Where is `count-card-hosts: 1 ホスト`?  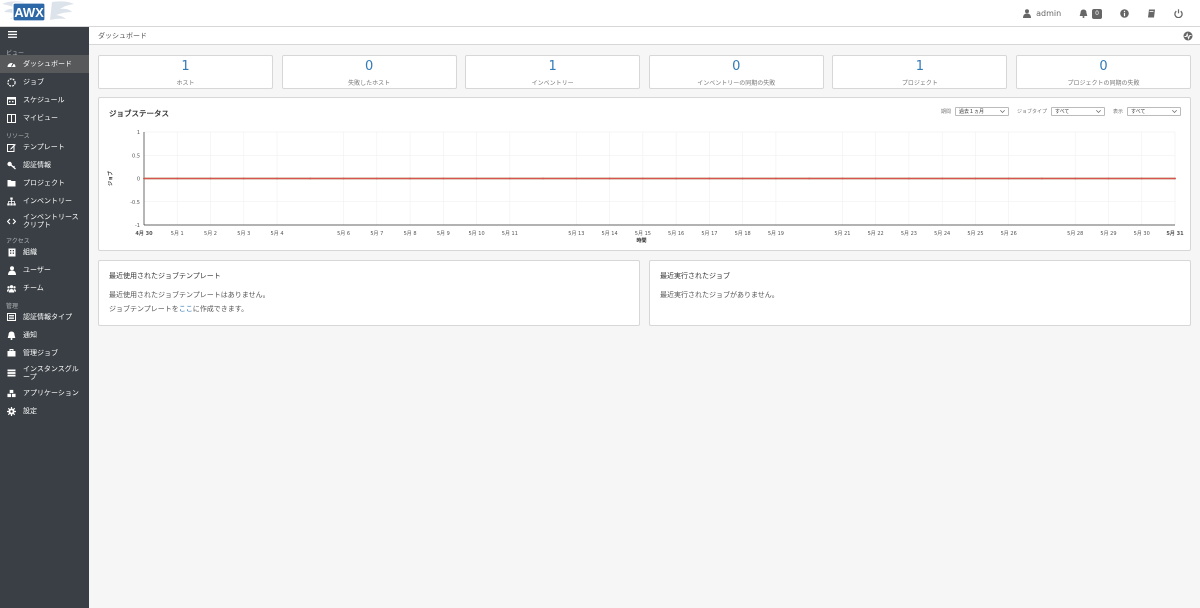 count-card-hosts: 1 ホスト is located at coordinates (185, 72).